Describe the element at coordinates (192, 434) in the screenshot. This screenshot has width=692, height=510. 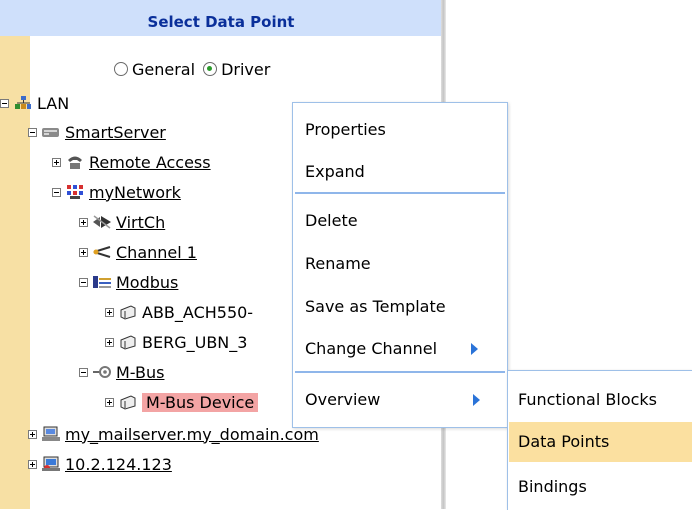
I see `tree-label-mailserver: my_mailserver.my_domain.com` at that location.